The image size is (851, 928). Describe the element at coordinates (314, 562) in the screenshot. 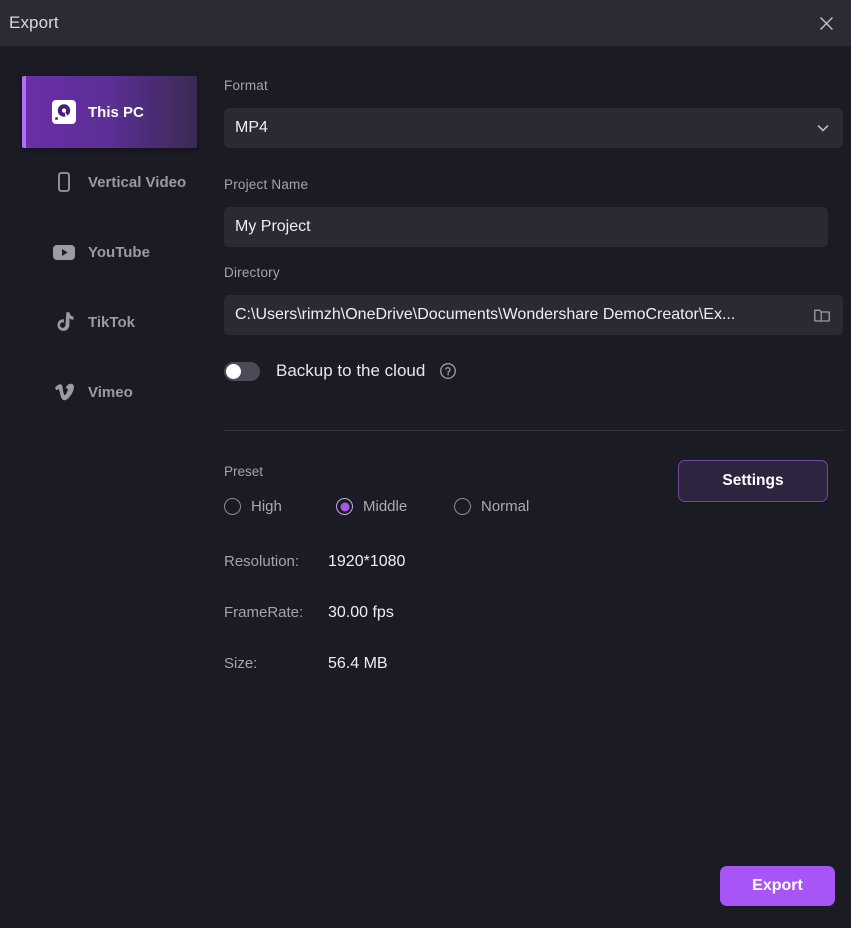

I see `info-row-resolution: Resolution: 1920*1080` at that location.